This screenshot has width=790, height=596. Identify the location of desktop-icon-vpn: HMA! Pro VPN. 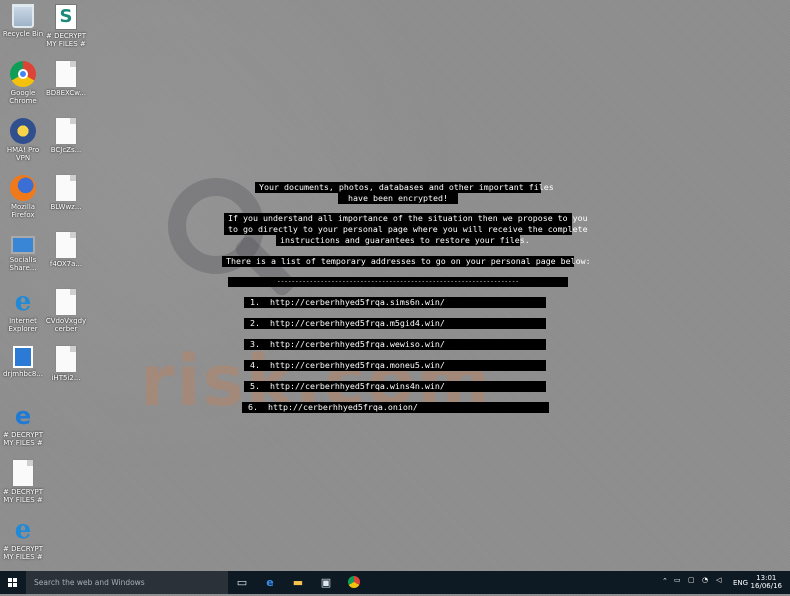
(23, 140).